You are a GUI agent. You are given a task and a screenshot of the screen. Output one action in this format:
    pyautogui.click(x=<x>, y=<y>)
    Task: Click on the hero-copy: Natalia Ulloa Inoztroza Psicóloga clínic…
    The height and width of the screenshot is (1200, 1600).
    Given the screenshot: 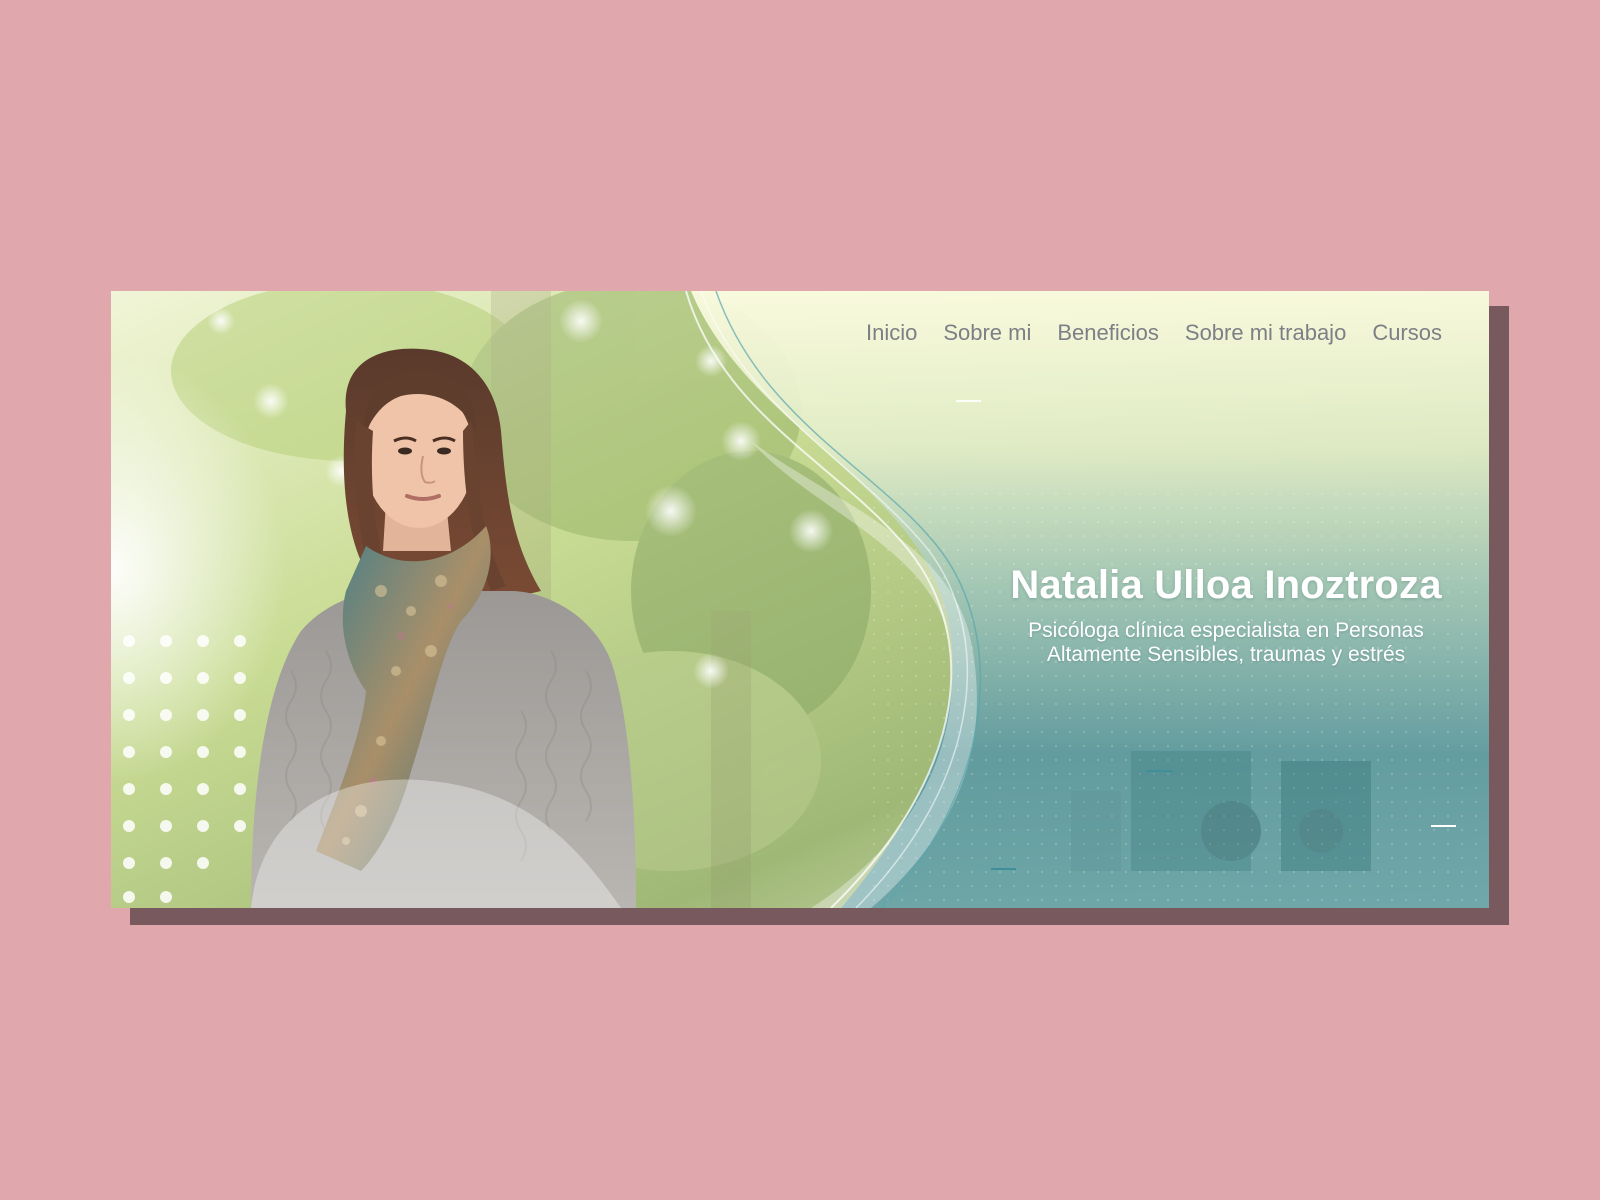 What is the action you would take?
    pyautogui.click(x=1226, y=614)
    